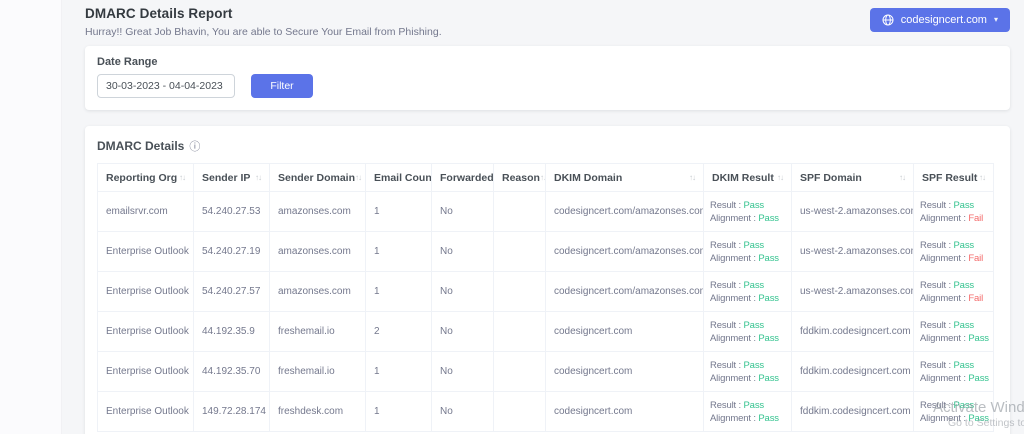 The height and width of the screenshot is (434, 1024). Describe the element at coordinates (194, 146) in the screenshot. I see `info-icon: ⓘ` at that location.